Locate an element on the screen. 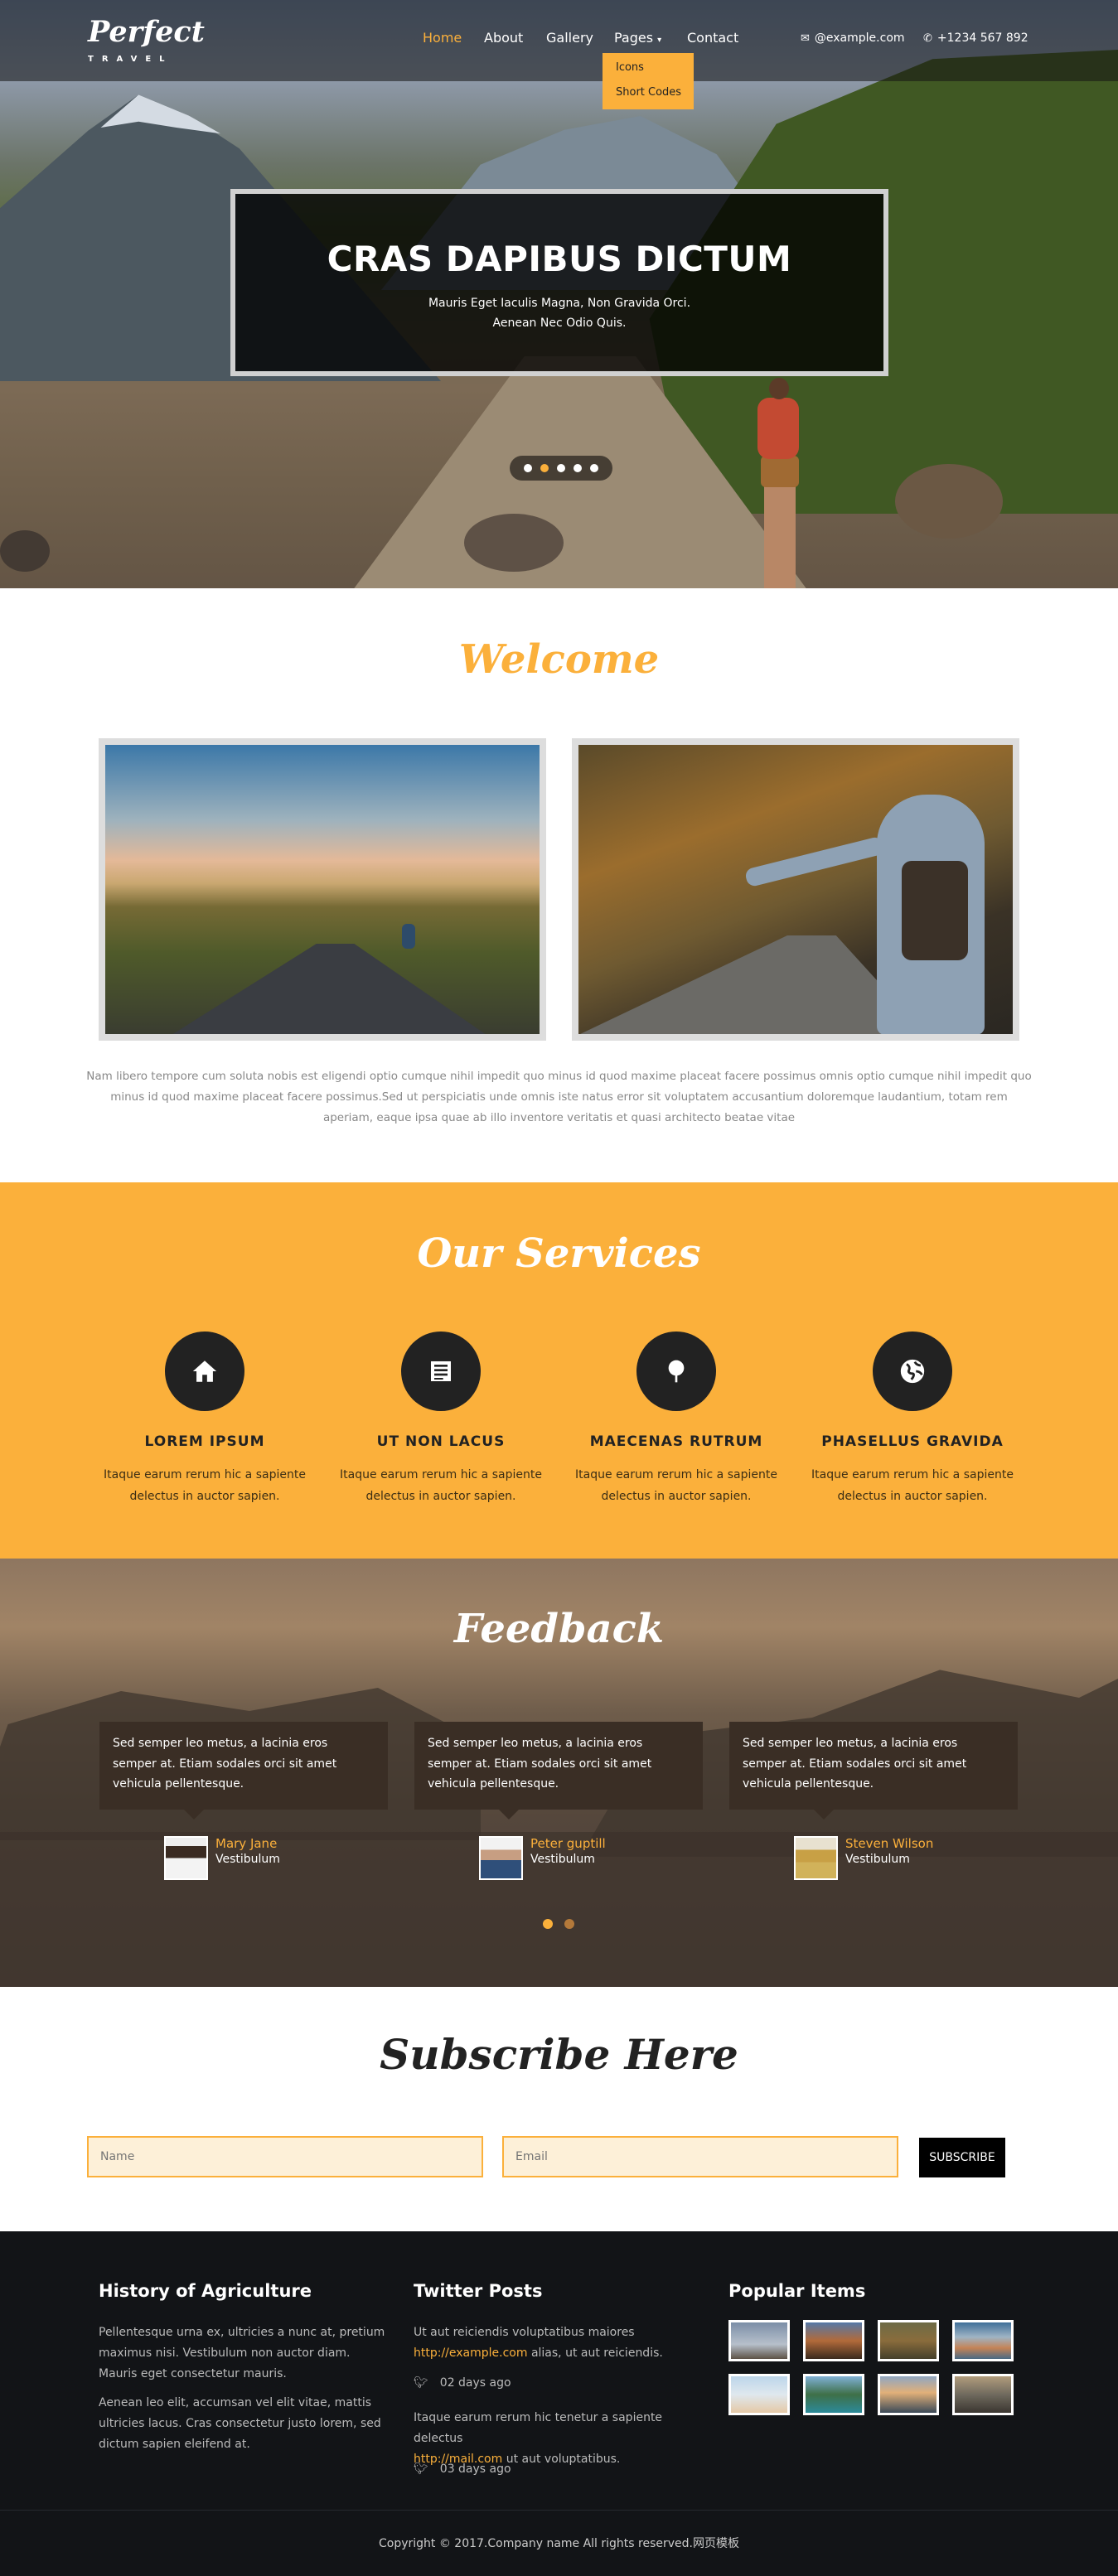  logo: Perfect is located at coordinates (146, 32).